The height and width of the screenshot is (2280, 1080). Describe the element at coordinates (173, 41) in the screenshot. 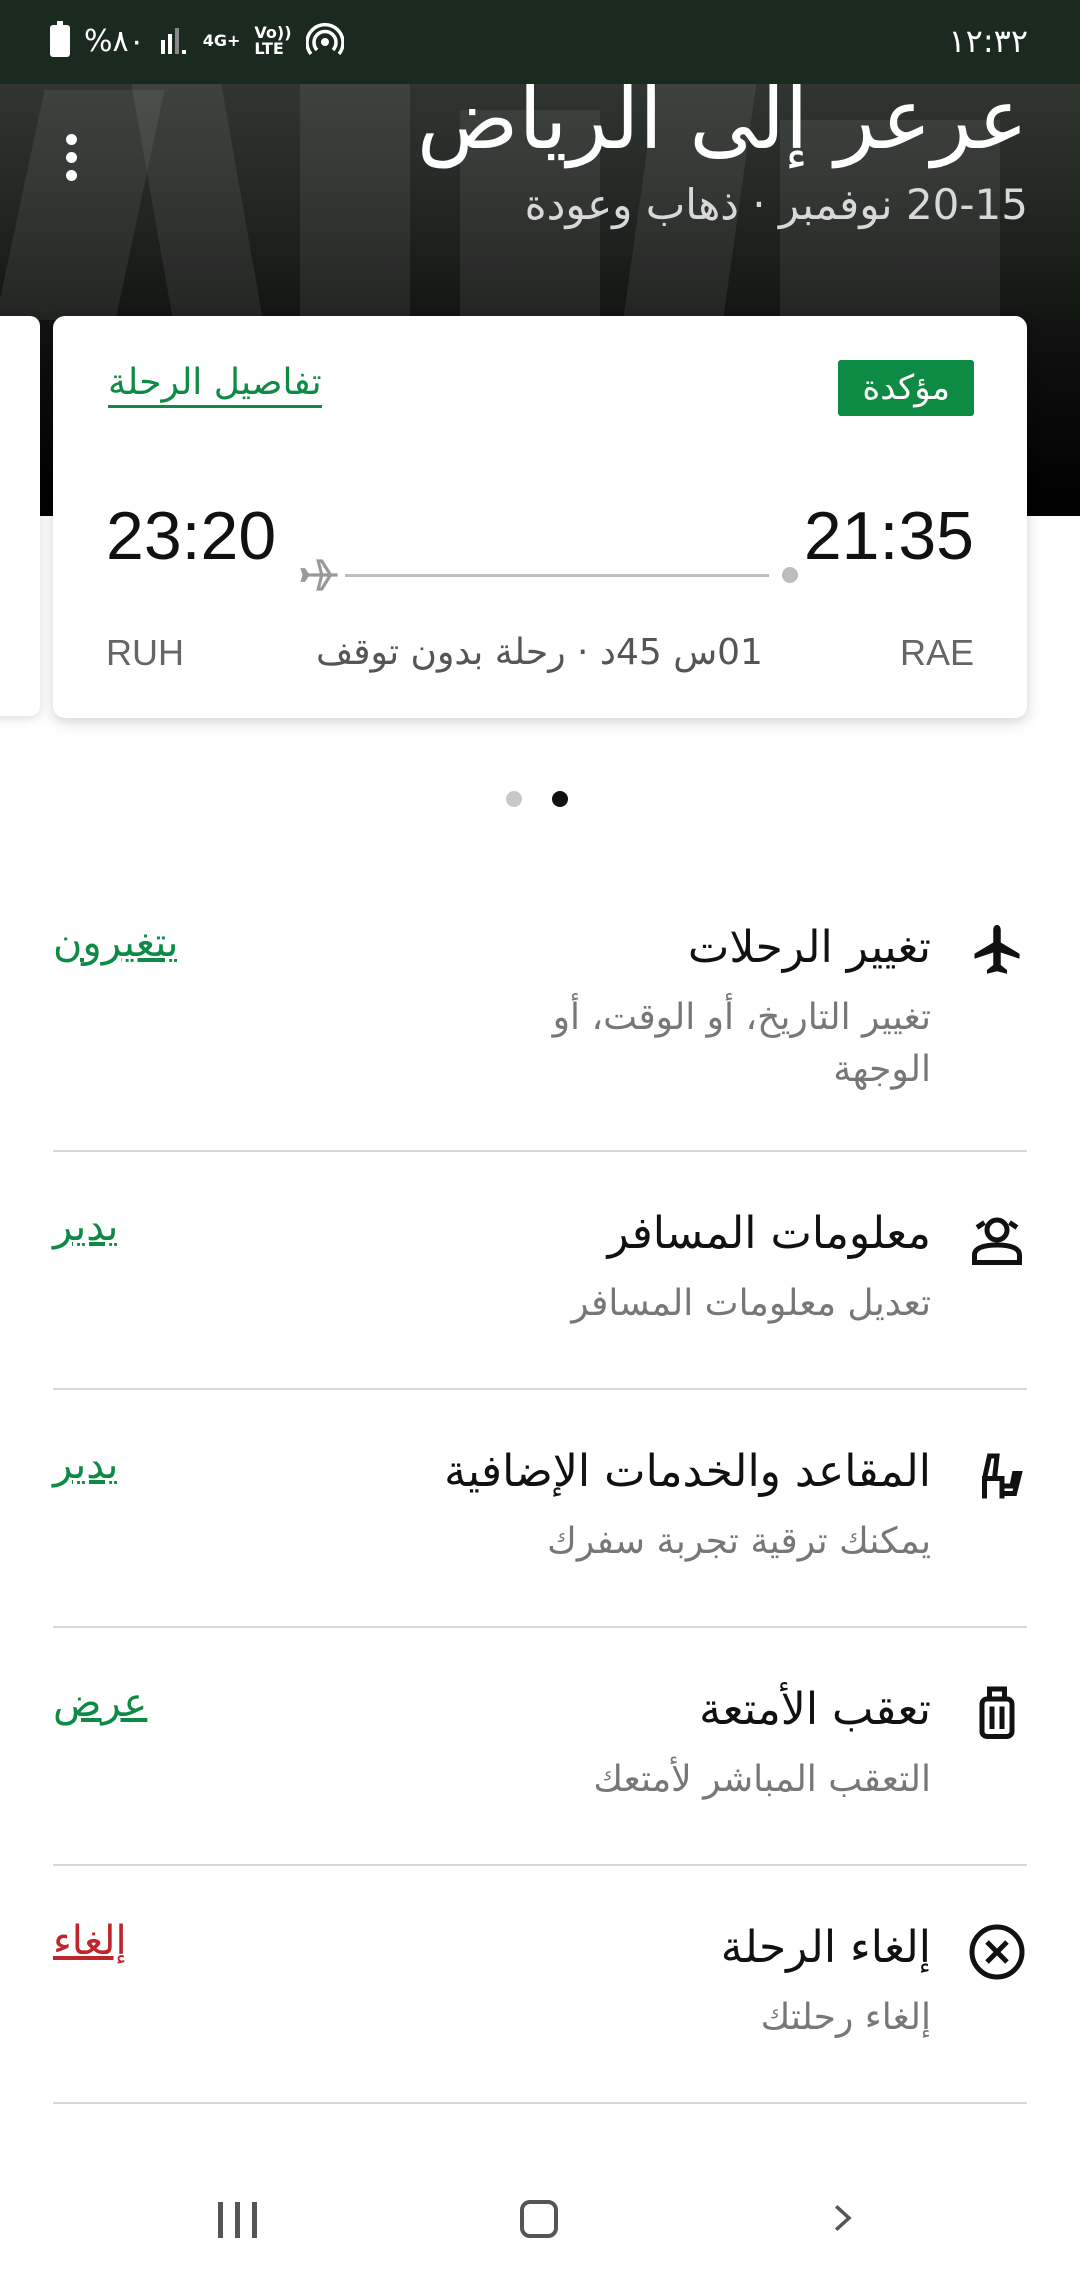

I see `signal-icon` at that location.